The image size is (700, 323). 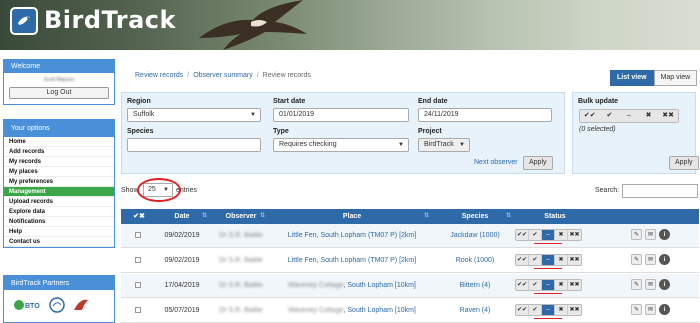 What do you see at coordinates (675, 78) in the screenshot?
I see `map-view-button: Map view` at bounding box center [675, 78].